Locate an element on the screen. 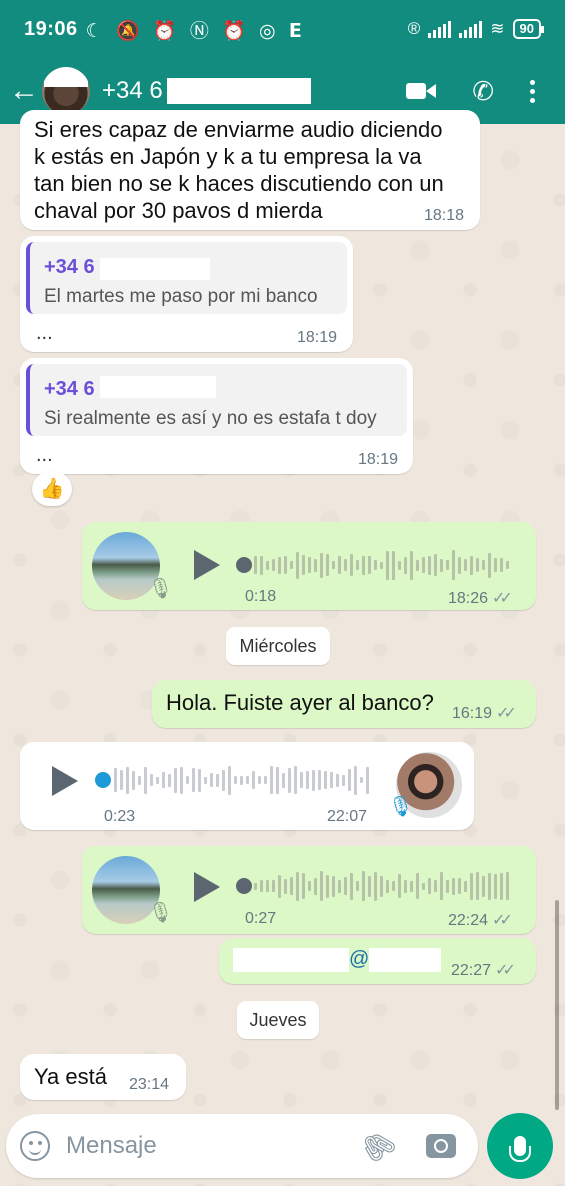 The width and height of the screenshot is (565, 1186). message-text-line: chaval por 30 pavos d mierda is located at coordinates (178, 210).